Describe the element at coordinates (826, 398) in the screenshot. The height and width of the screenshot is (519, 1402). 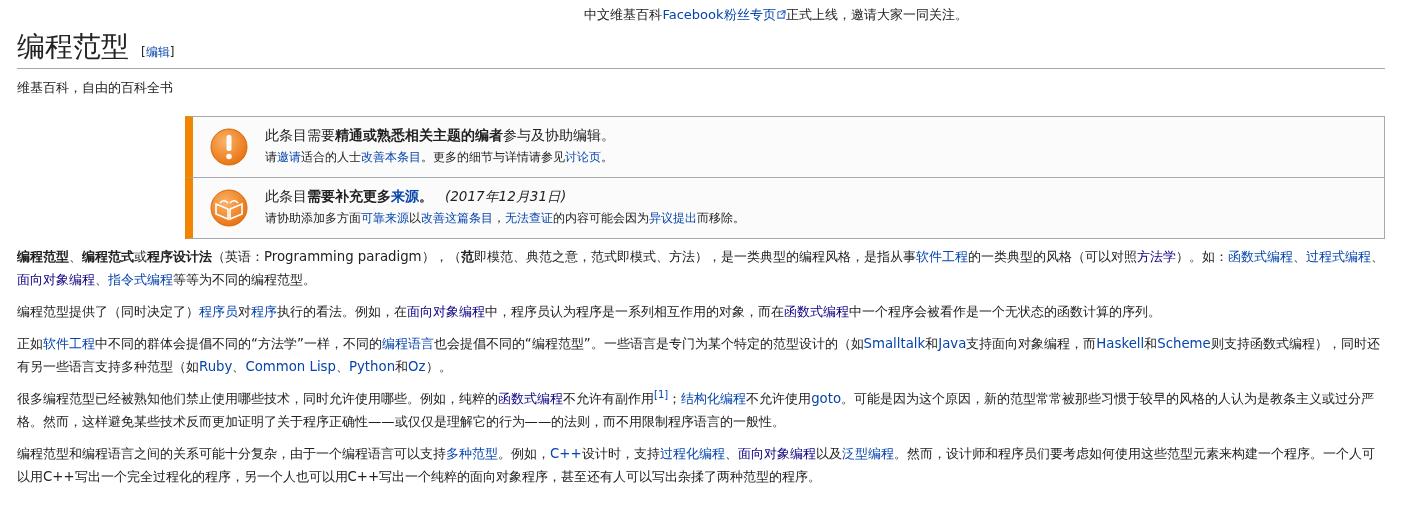
I see `text-link: goto` at that location.